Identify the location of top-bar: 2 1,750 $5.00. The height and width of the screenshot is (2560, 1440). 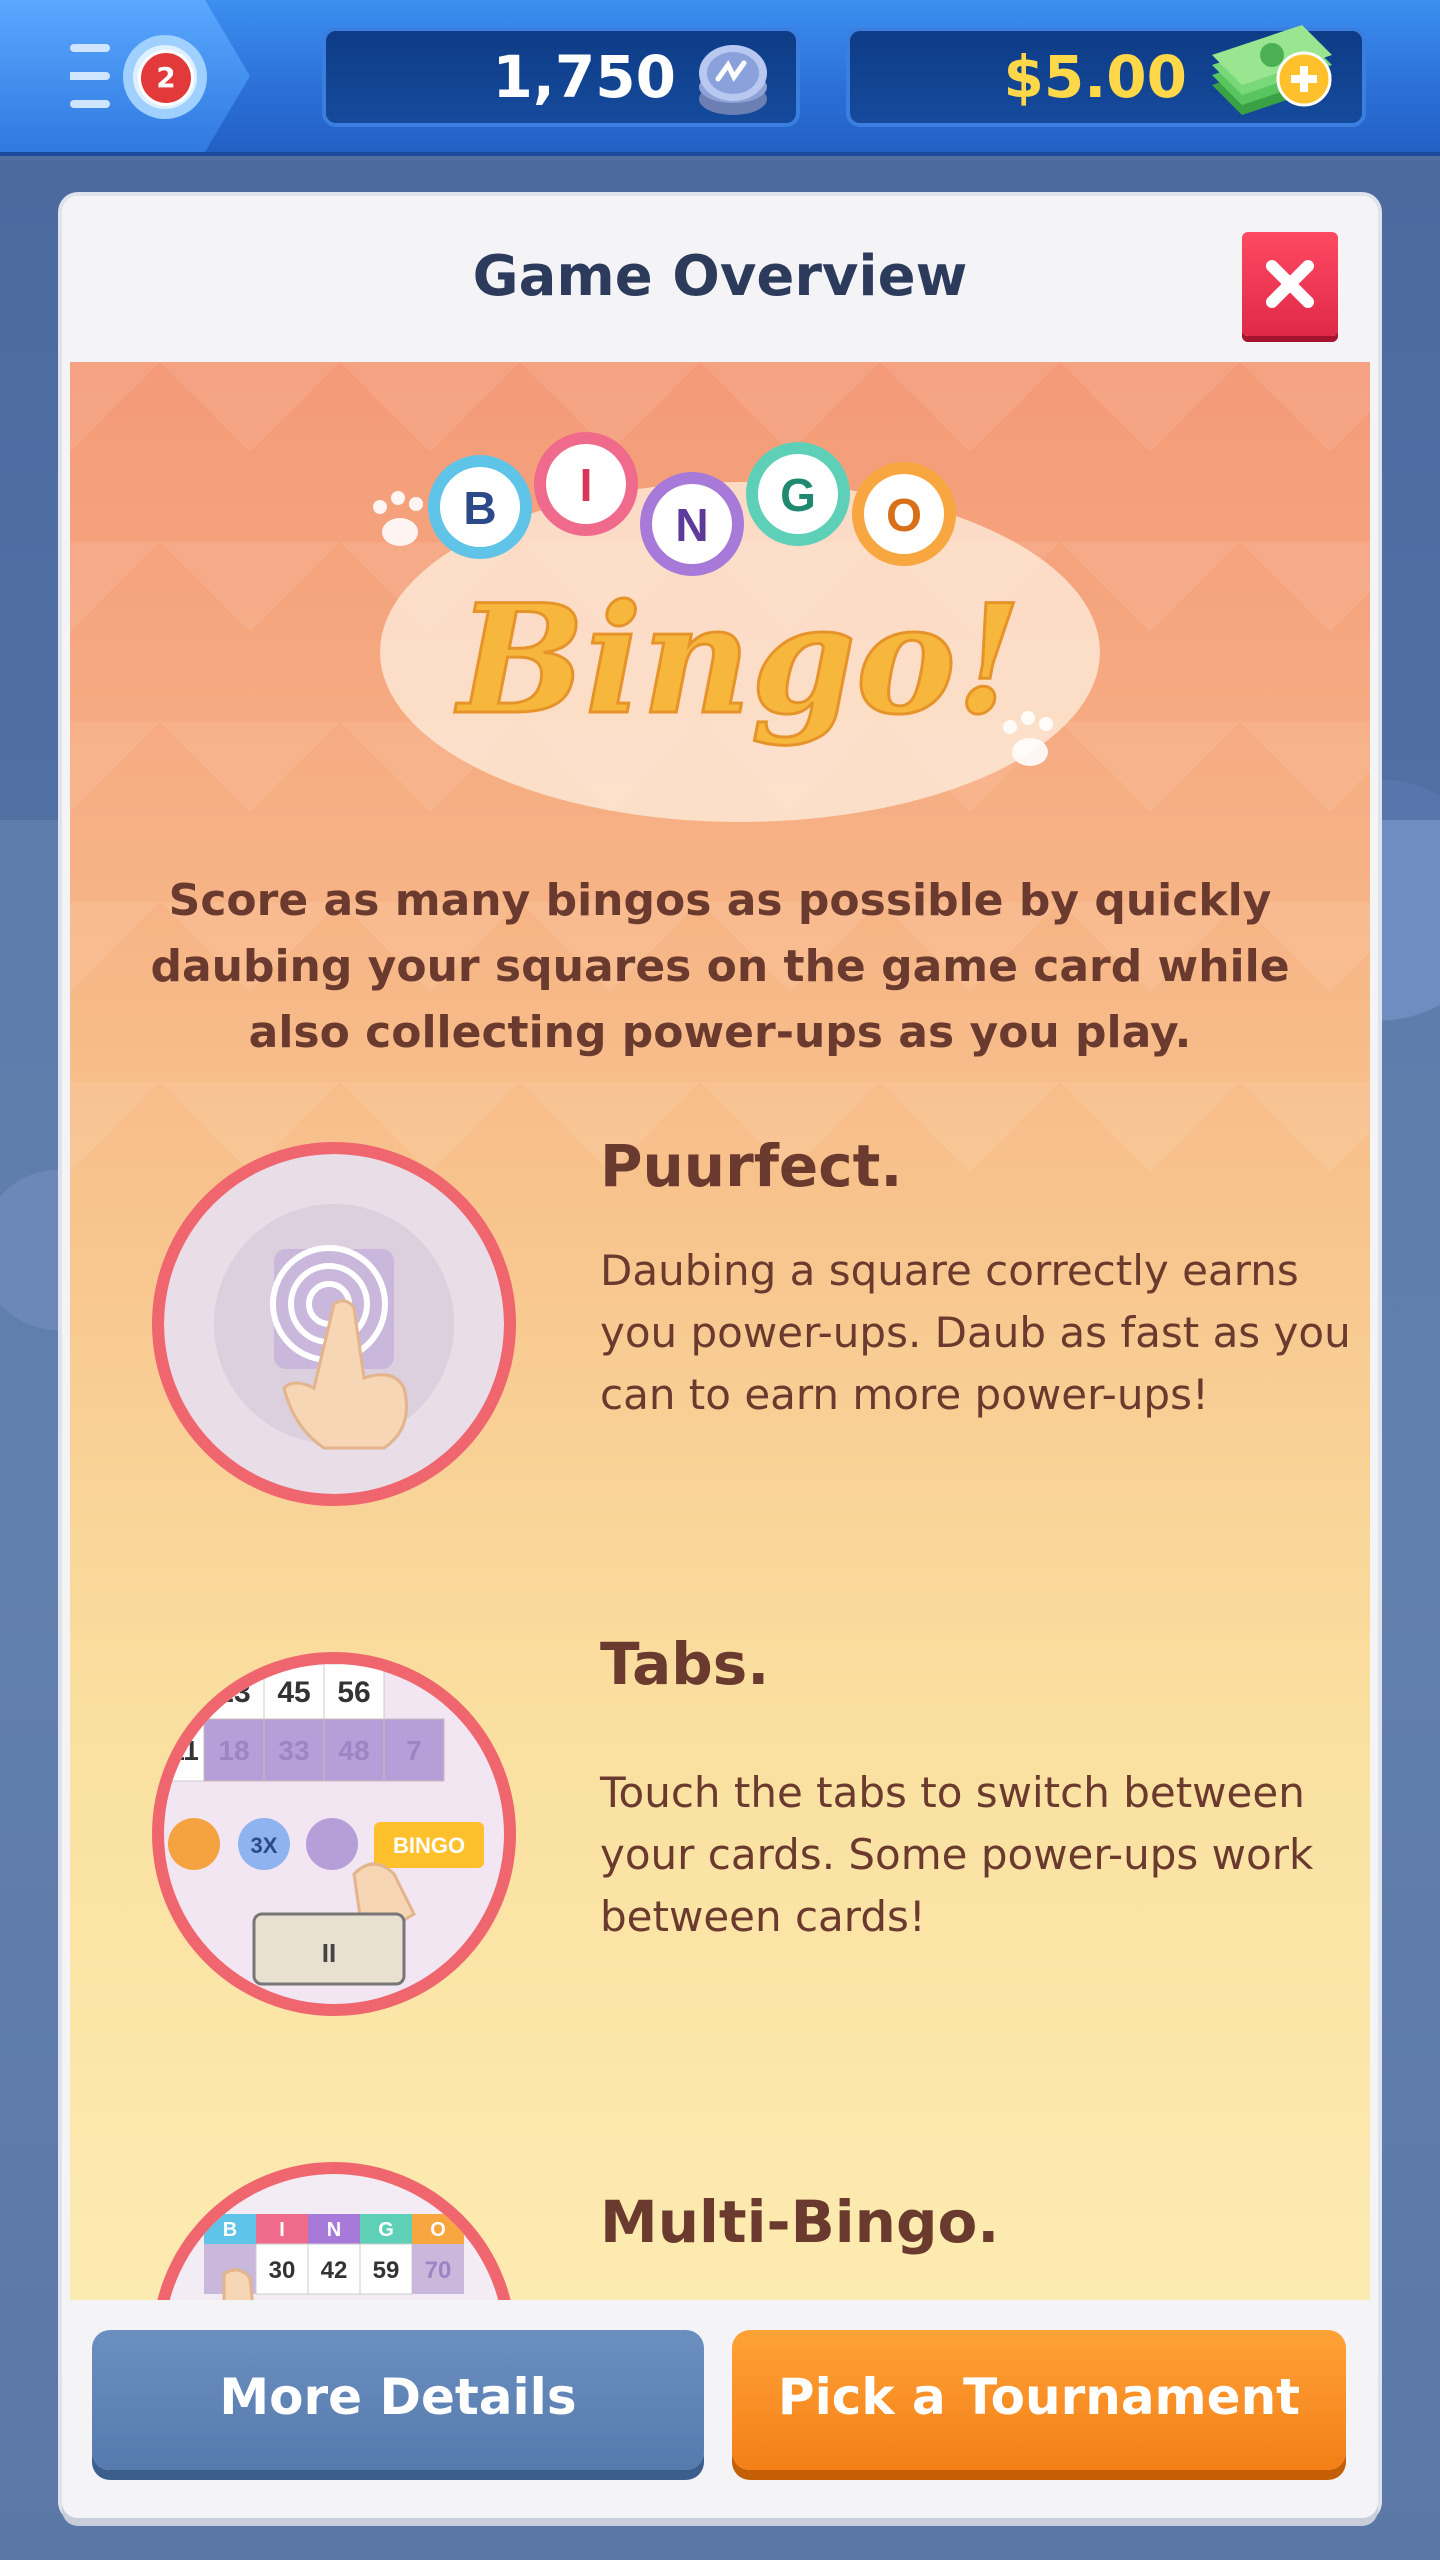
(720, 76).